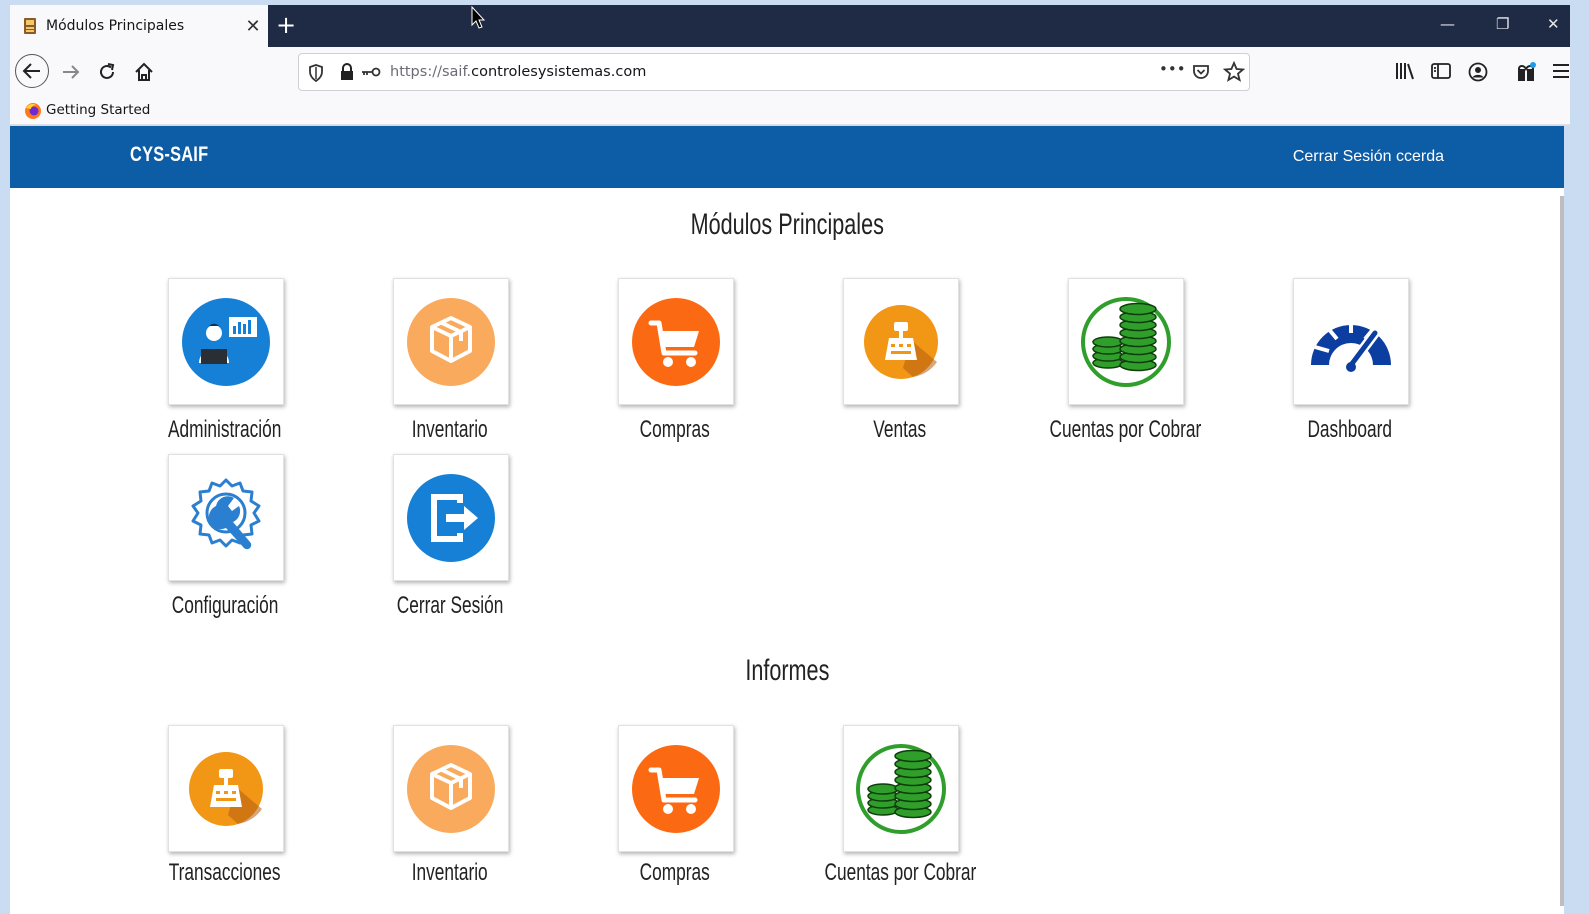 This screenshot has height=914, width=1589. I want to click on url-domain: controlesysistemas.com, so click(559, 72).